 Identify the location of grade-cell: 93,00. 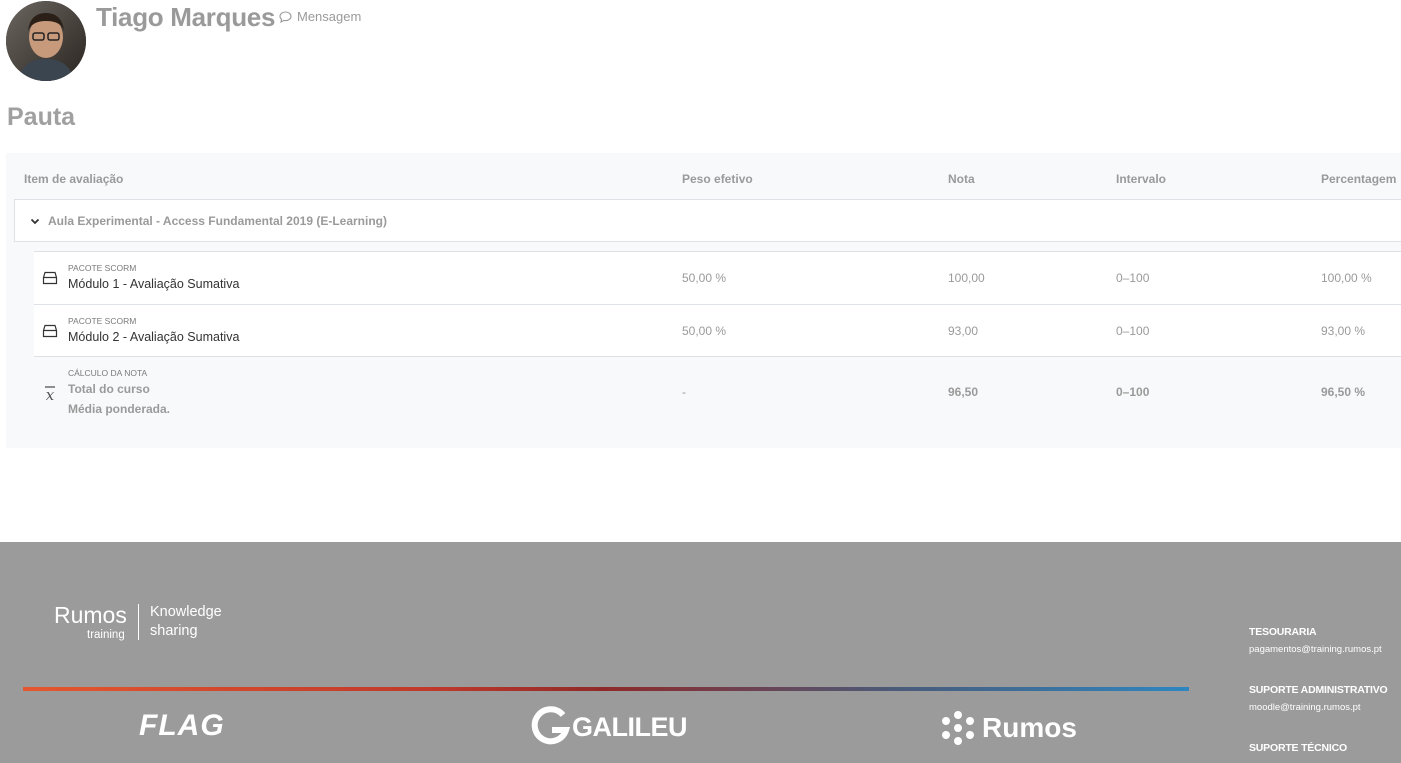
(963, 331).